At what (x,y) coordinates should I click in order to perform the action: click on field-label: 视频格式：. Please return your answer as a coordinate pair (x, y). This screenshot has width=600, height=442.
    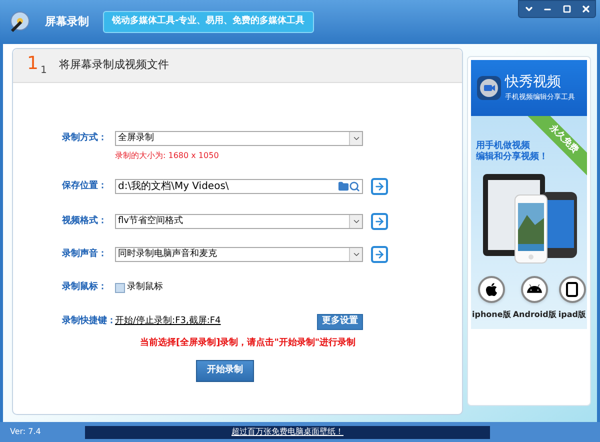
    Looking at the image, I should click on (85, 221).